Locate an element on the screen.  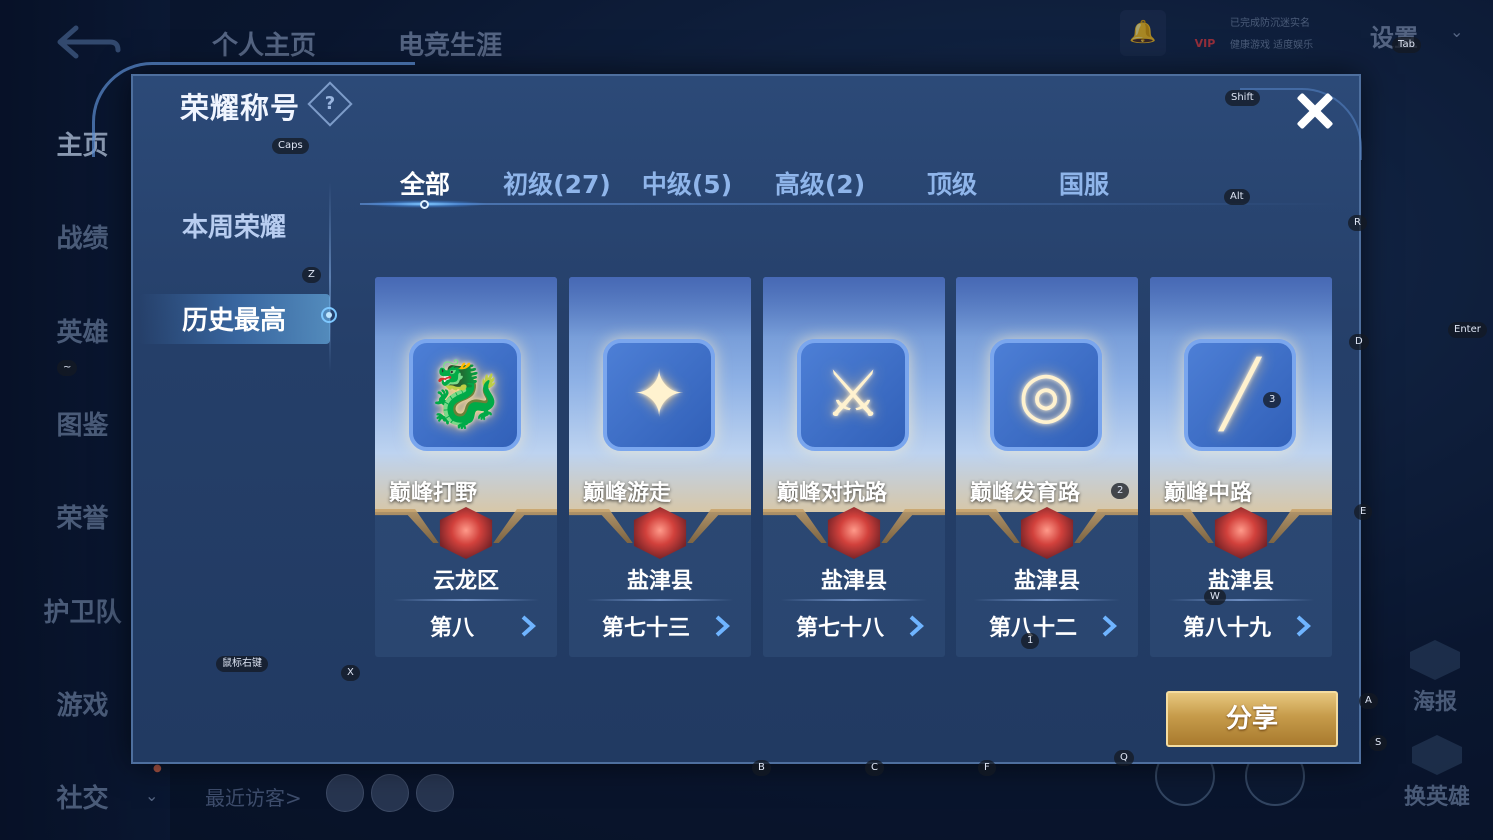
active-tab-dot is located at coordinates (424, 204).